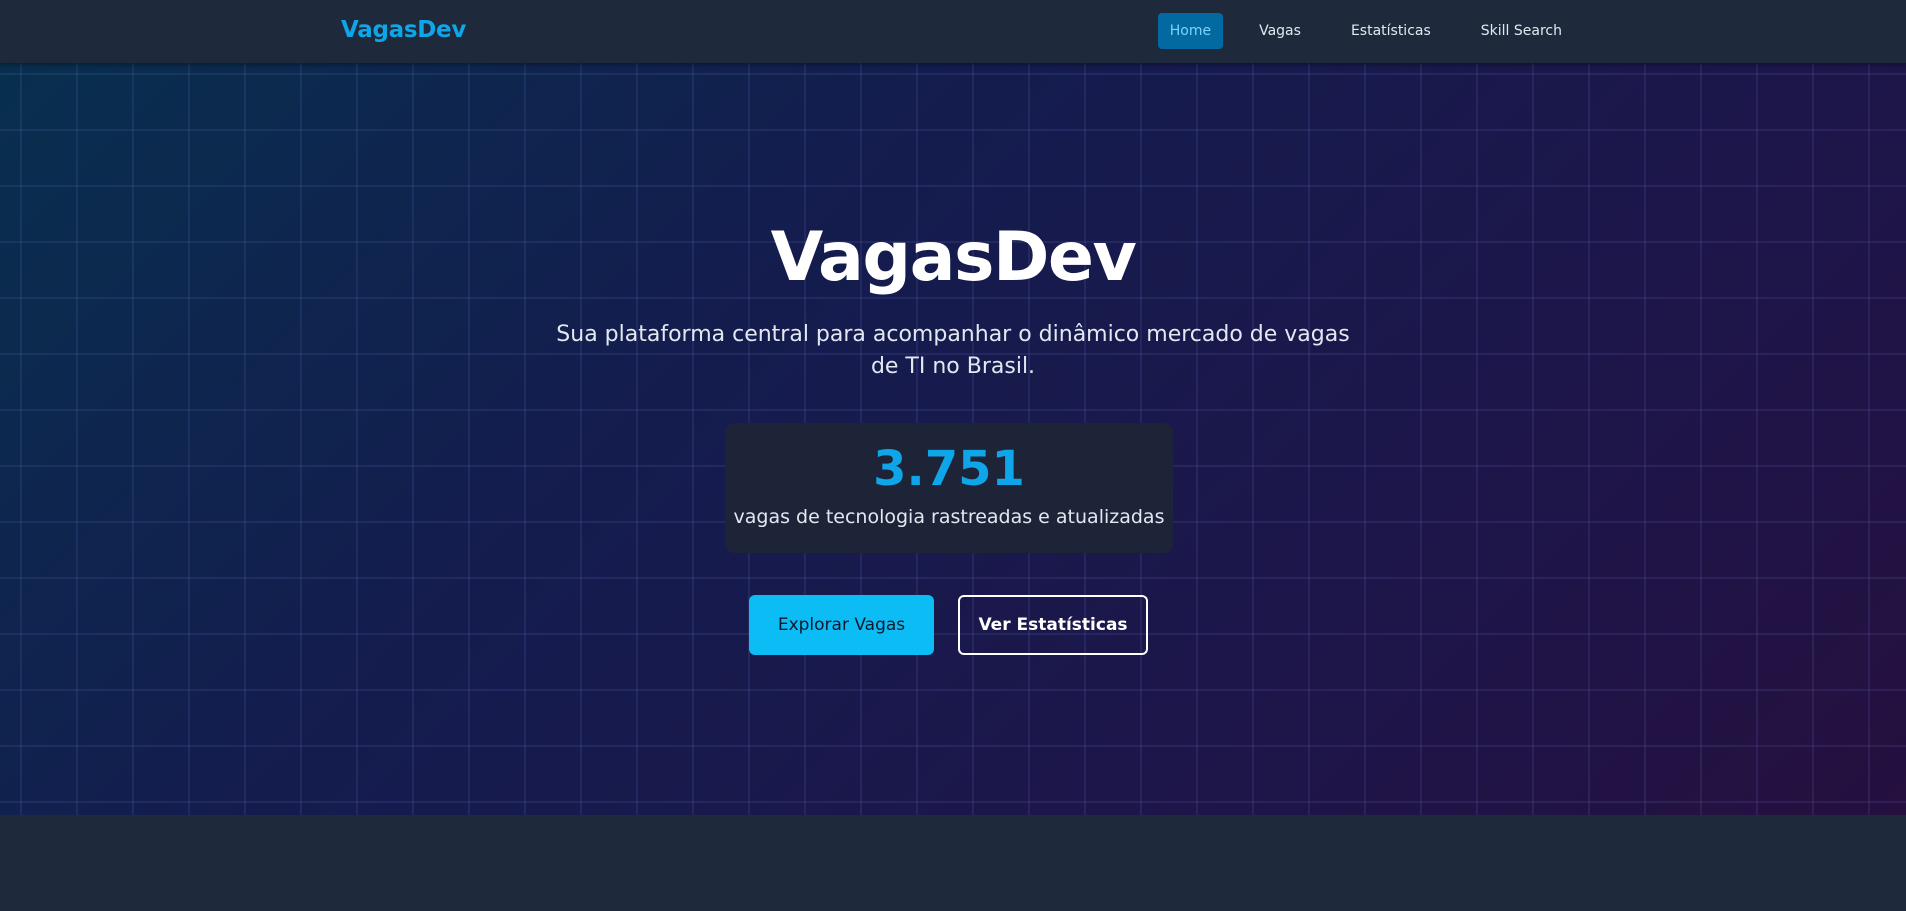 The height and width of the screenshot is (911, 1906). Describe the element at coordinates (949, 469) in the screenshot. I see `job-count-number: 3.751` at that location.